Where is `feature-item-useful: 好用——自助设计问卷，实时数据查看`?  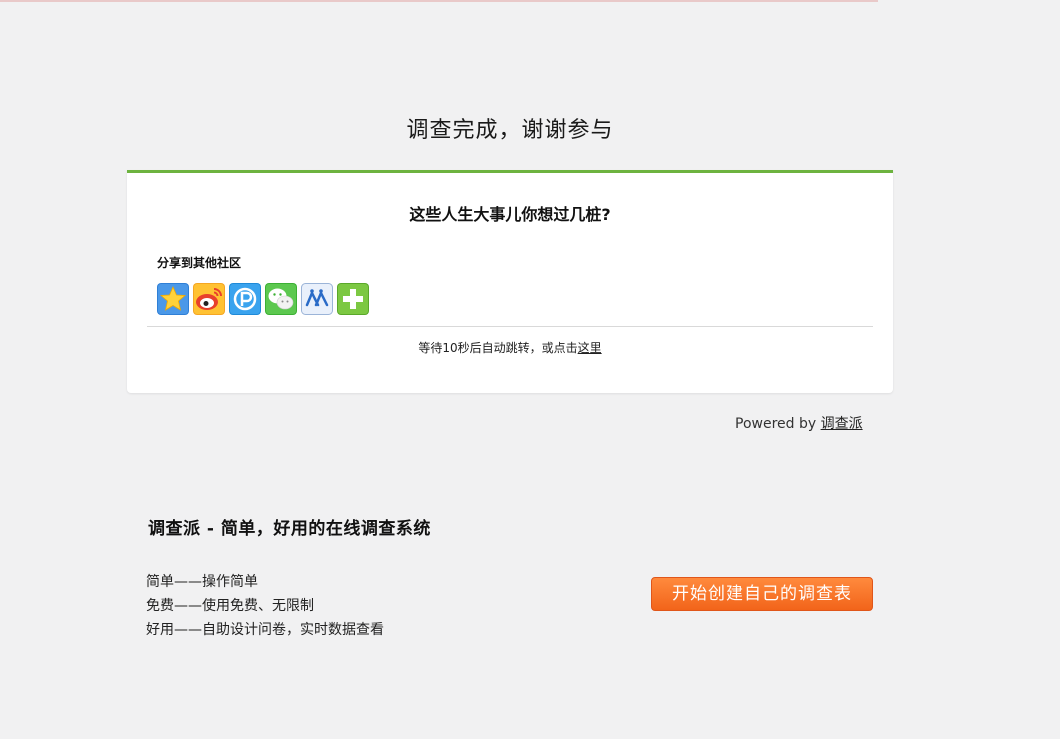 feature-item-useful: 好用——自助设计问卷，实时数据查看 is located at coordinates (265, 630).